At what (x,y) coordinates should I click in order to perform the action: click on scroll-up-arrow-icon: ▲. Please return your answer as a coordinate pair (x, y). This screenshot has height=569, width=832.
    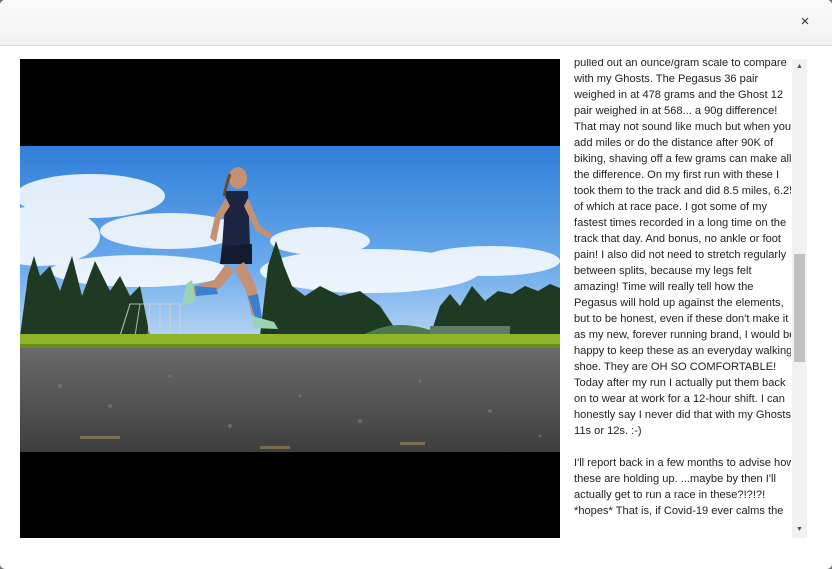
    Looking at the image, I should click on (799, 67).